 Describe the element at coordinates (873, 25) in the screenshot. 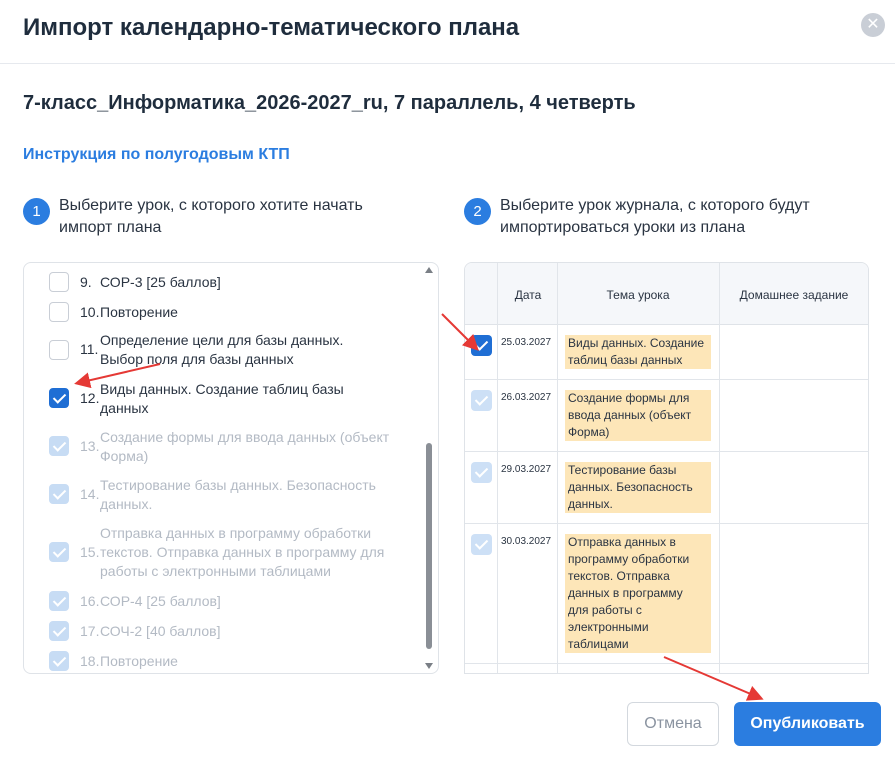

I see `close-icon: ✕` at that location.